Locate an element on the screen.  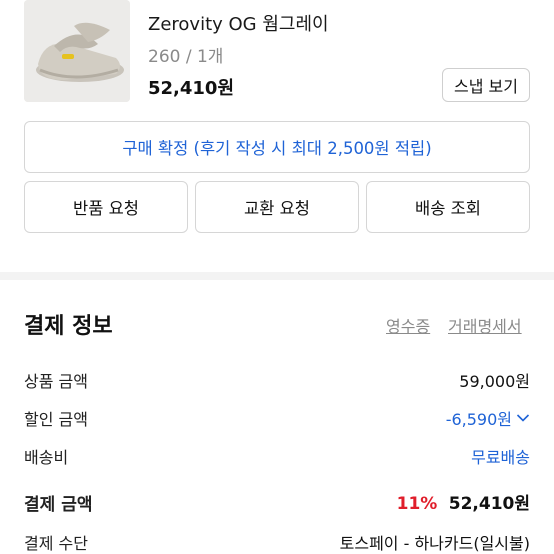
sandal-image is located at coordinates (77, 51).